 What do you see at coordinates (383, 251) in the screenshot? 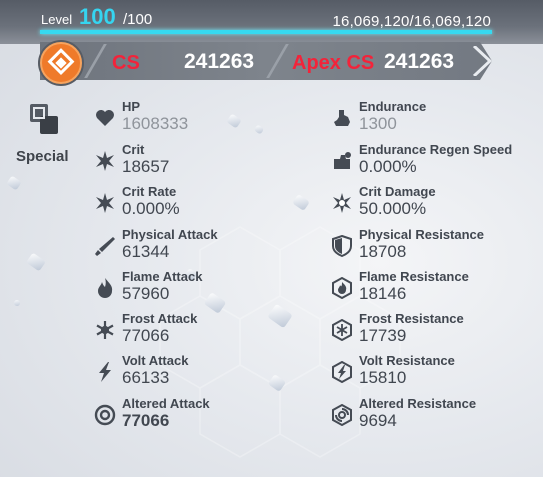
I see `stat-value: 18708` at bounding box center [383, 251].